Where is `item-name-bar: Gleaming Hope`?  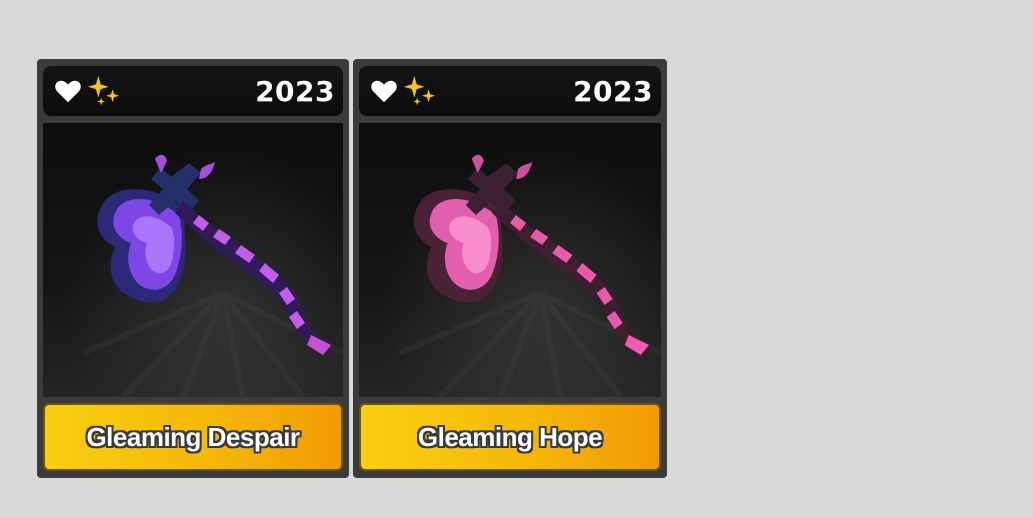 item-name-bar: Gleaming Hope is located at coordinates (510, 437).